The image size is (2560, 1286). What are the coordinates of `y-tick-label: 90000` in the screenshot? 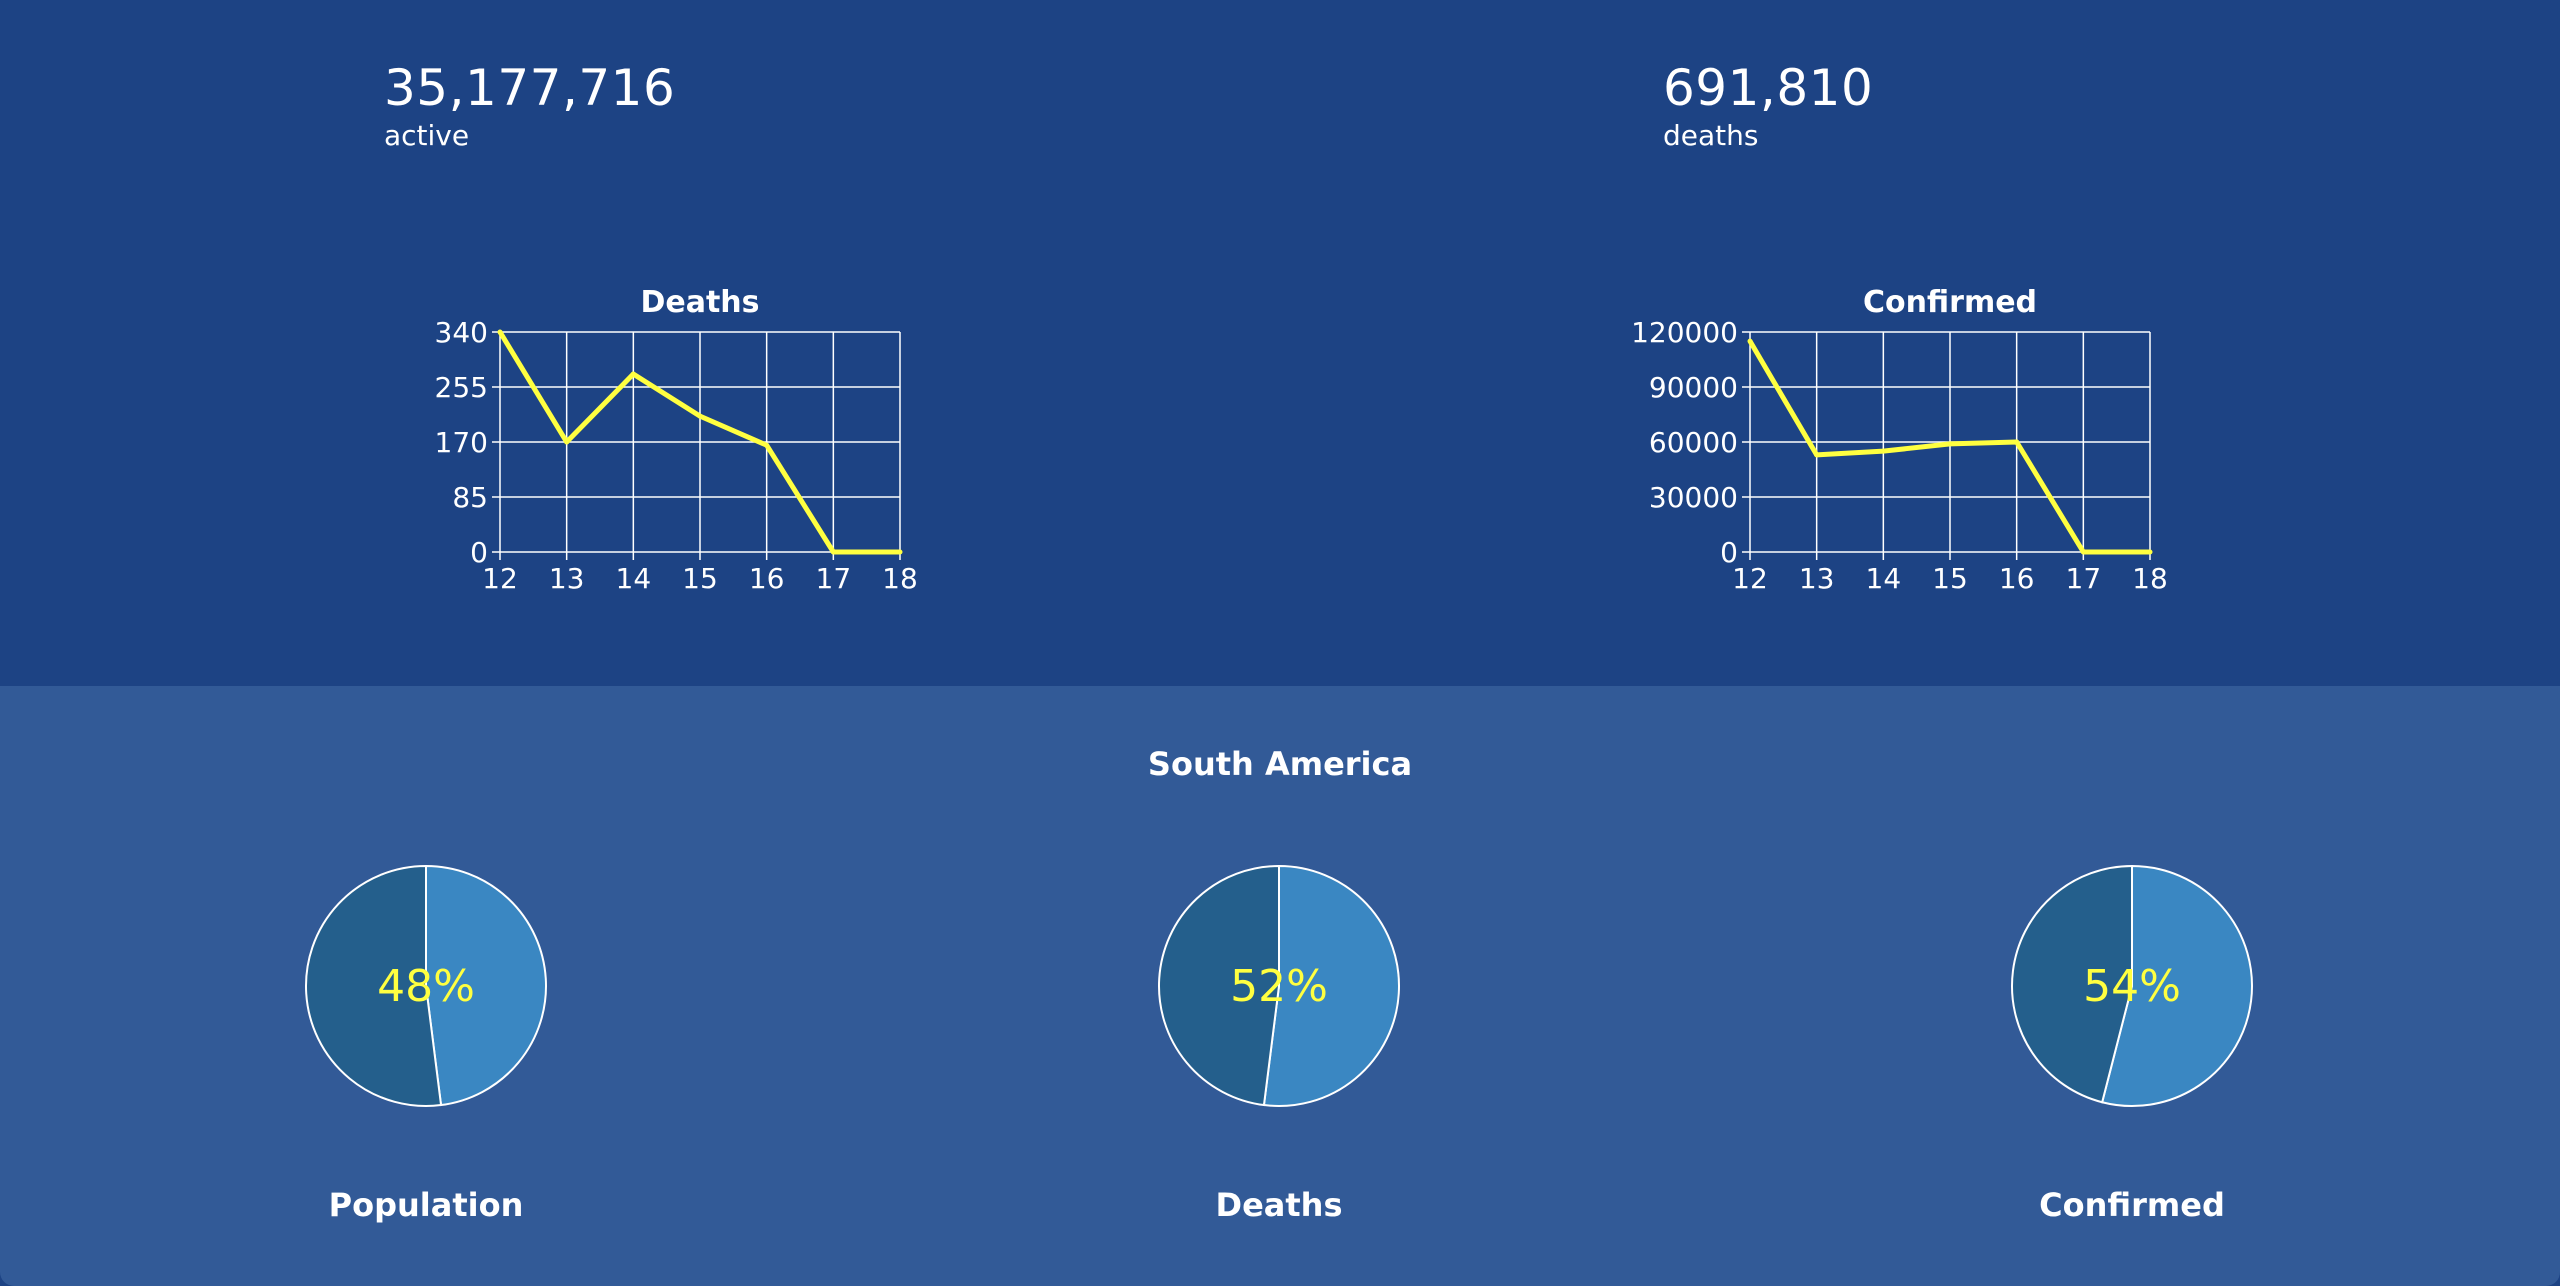 It's located at (1693, 387).